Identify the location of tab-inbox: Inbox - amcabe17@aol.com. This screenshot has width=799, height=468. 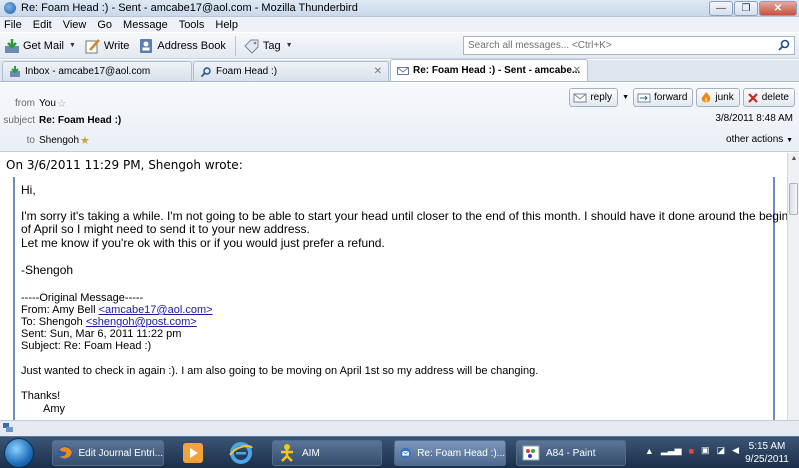
(97, 71).